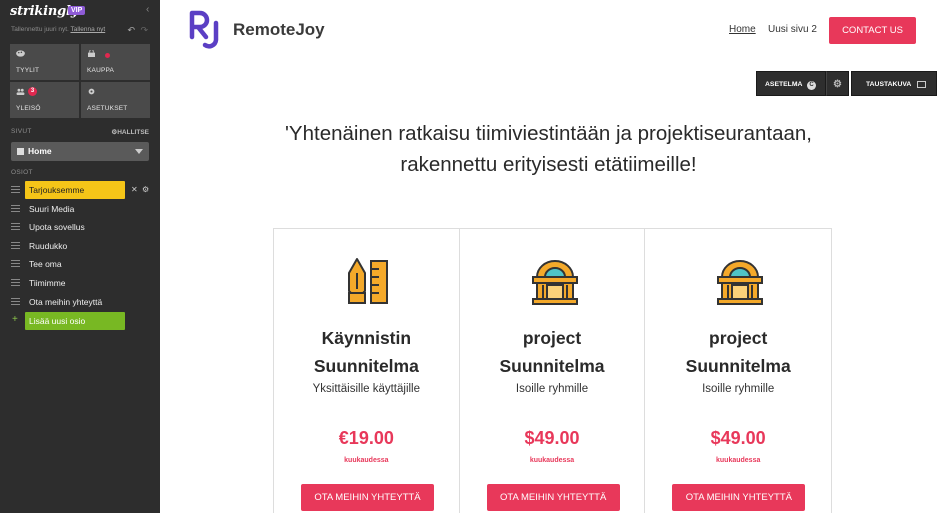  I want to click on sidebar-header: strikingly VIP ‹, so click(80, 13).